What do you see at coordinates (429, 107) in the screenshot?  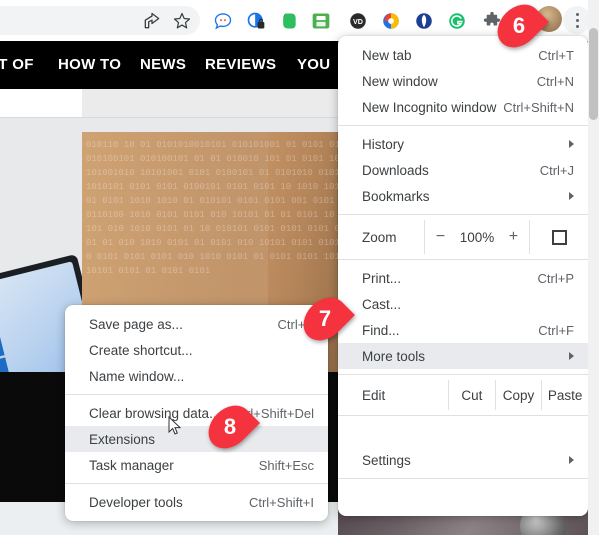 I see `menu-item-label: New Incognito window` at bounding box center [429, 107].